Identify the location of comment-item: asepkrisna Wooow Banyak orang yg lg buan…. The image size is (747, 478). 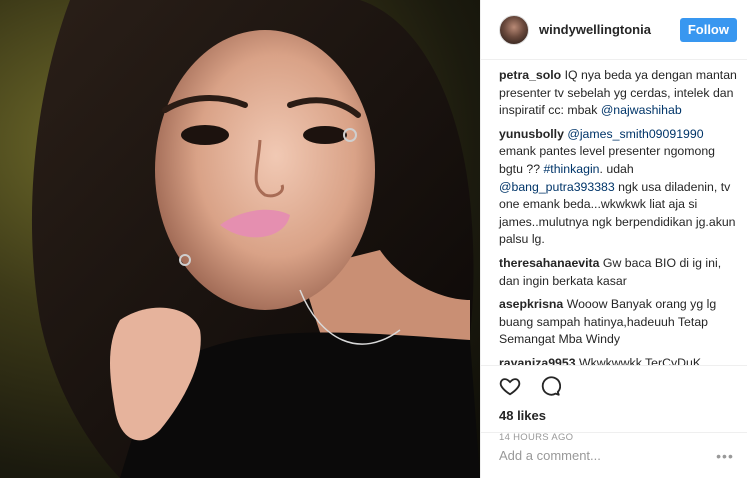
(618, 322).